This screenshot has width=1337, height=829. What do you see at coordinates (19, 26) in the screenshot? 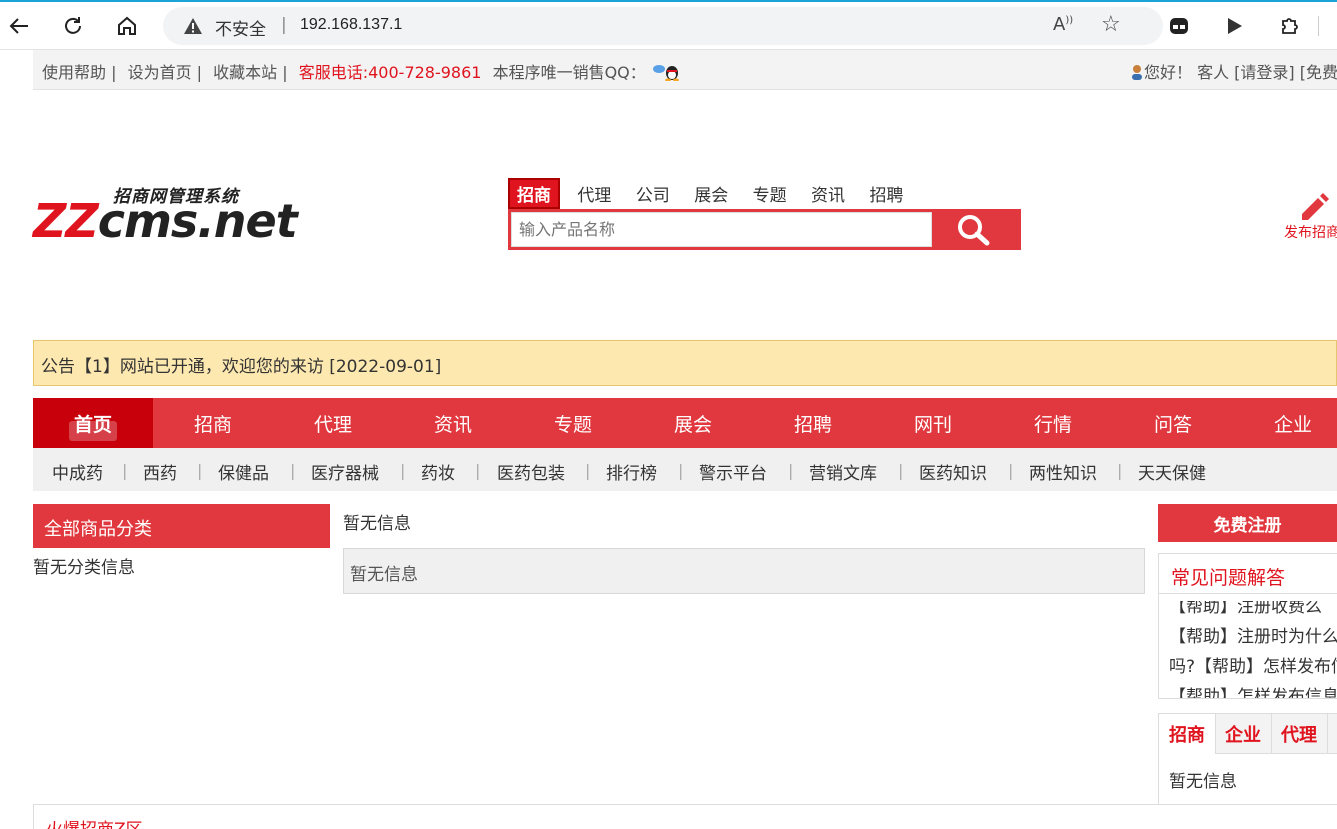
I see `back-arrow-icon` at bounding box center [19, 26].